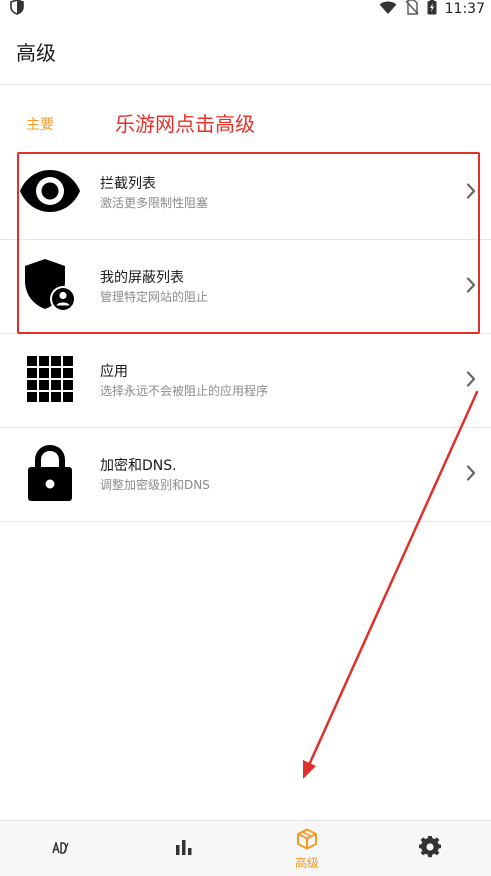  What do you see at coordinates (245, 475) in the screenshot?
I see `list-item-encryption-dns: 加密和DNS. 调整加密级别和DNS` at bounding box center [245, 475].